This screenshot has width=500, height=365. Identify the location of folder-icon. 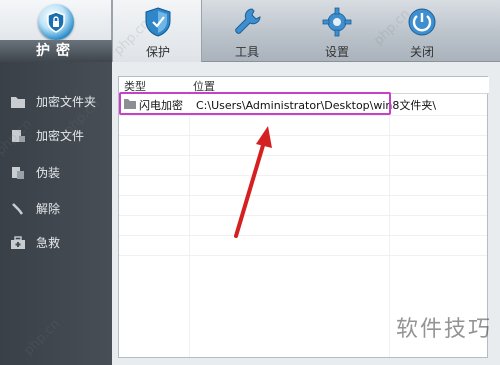
(18, 102).